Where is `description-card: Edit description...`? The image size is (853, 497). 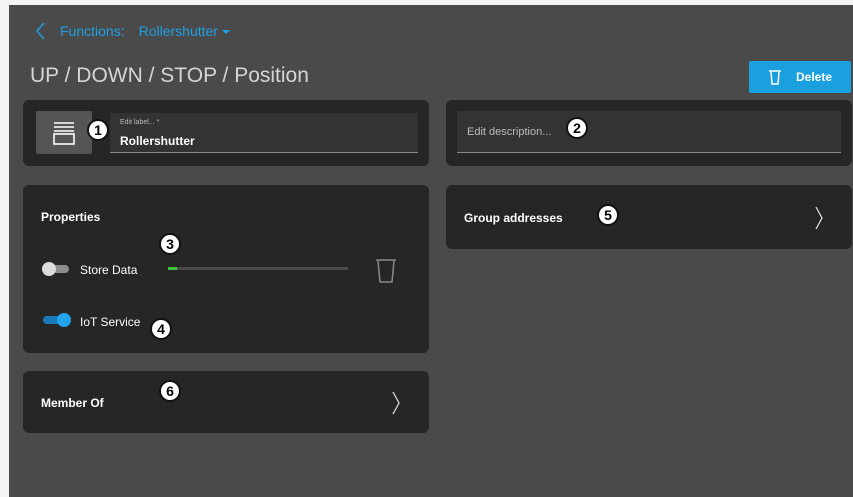
description-card: Edit description... is located at coordinates (649, 133).